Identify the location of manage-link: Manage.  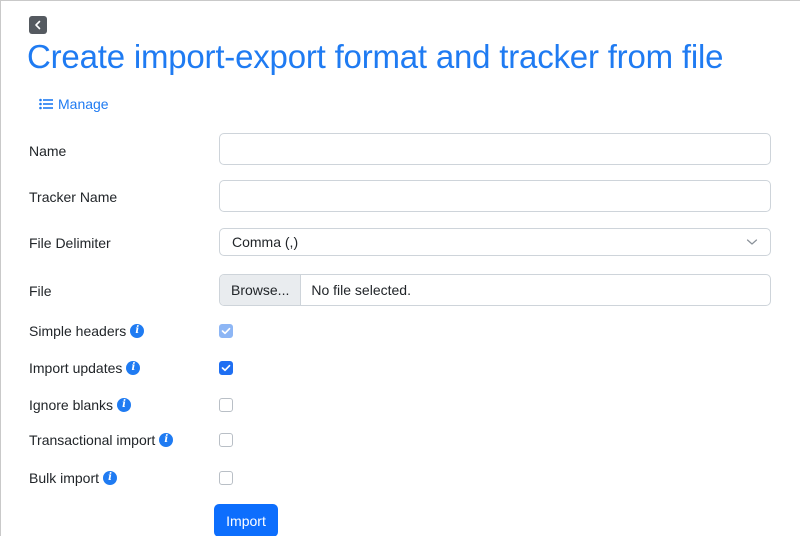
(74, 104).